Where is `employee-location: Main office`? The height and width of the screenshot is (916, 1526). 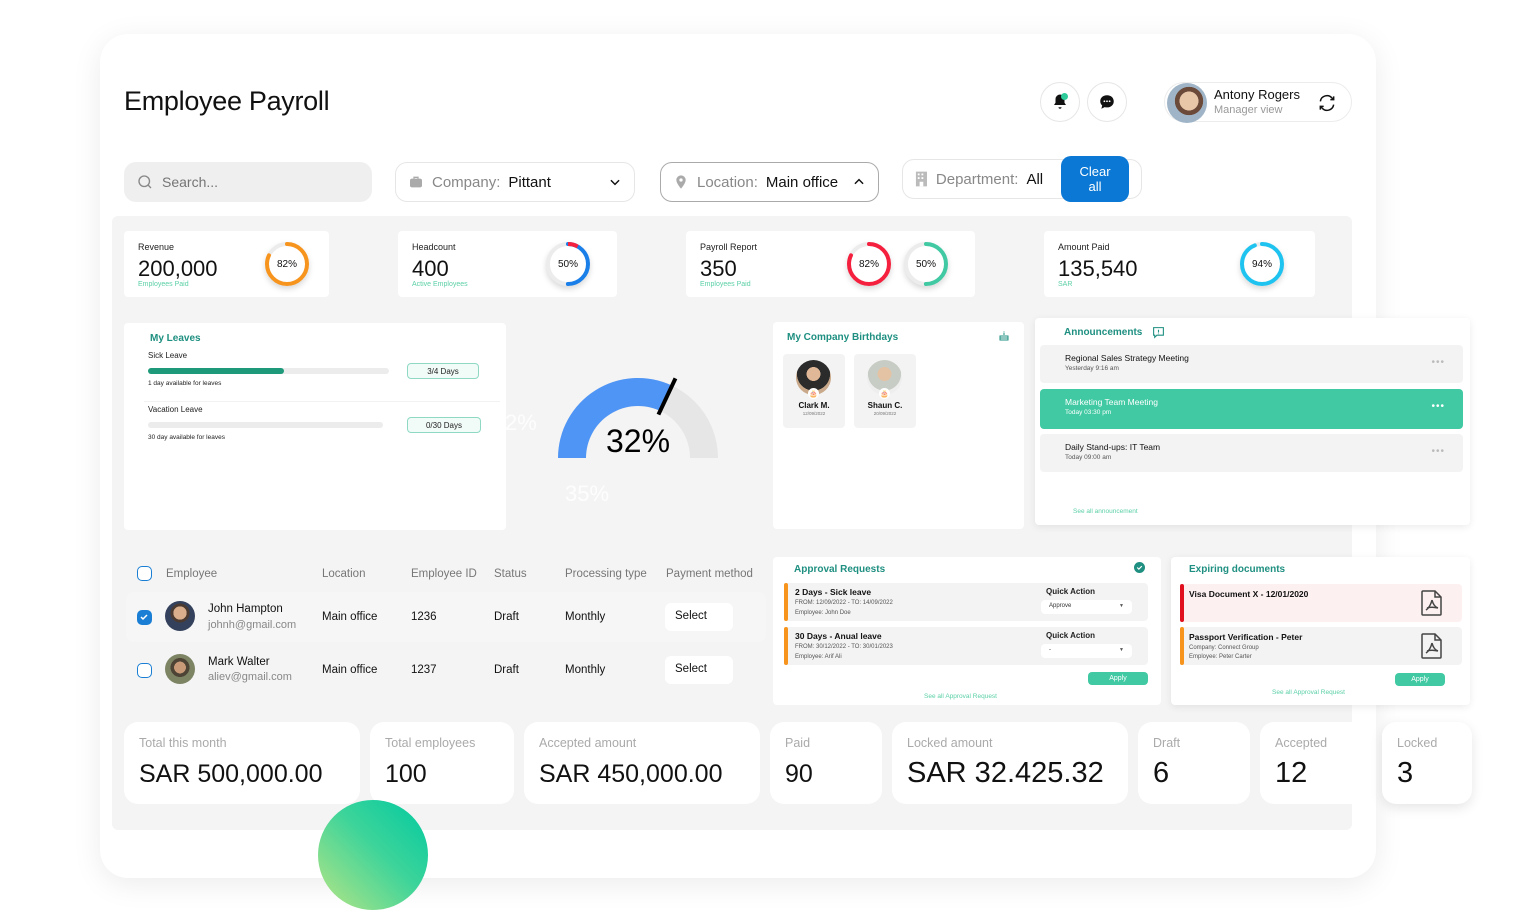
employee-location: Main office is located at coordinates (350, 617).